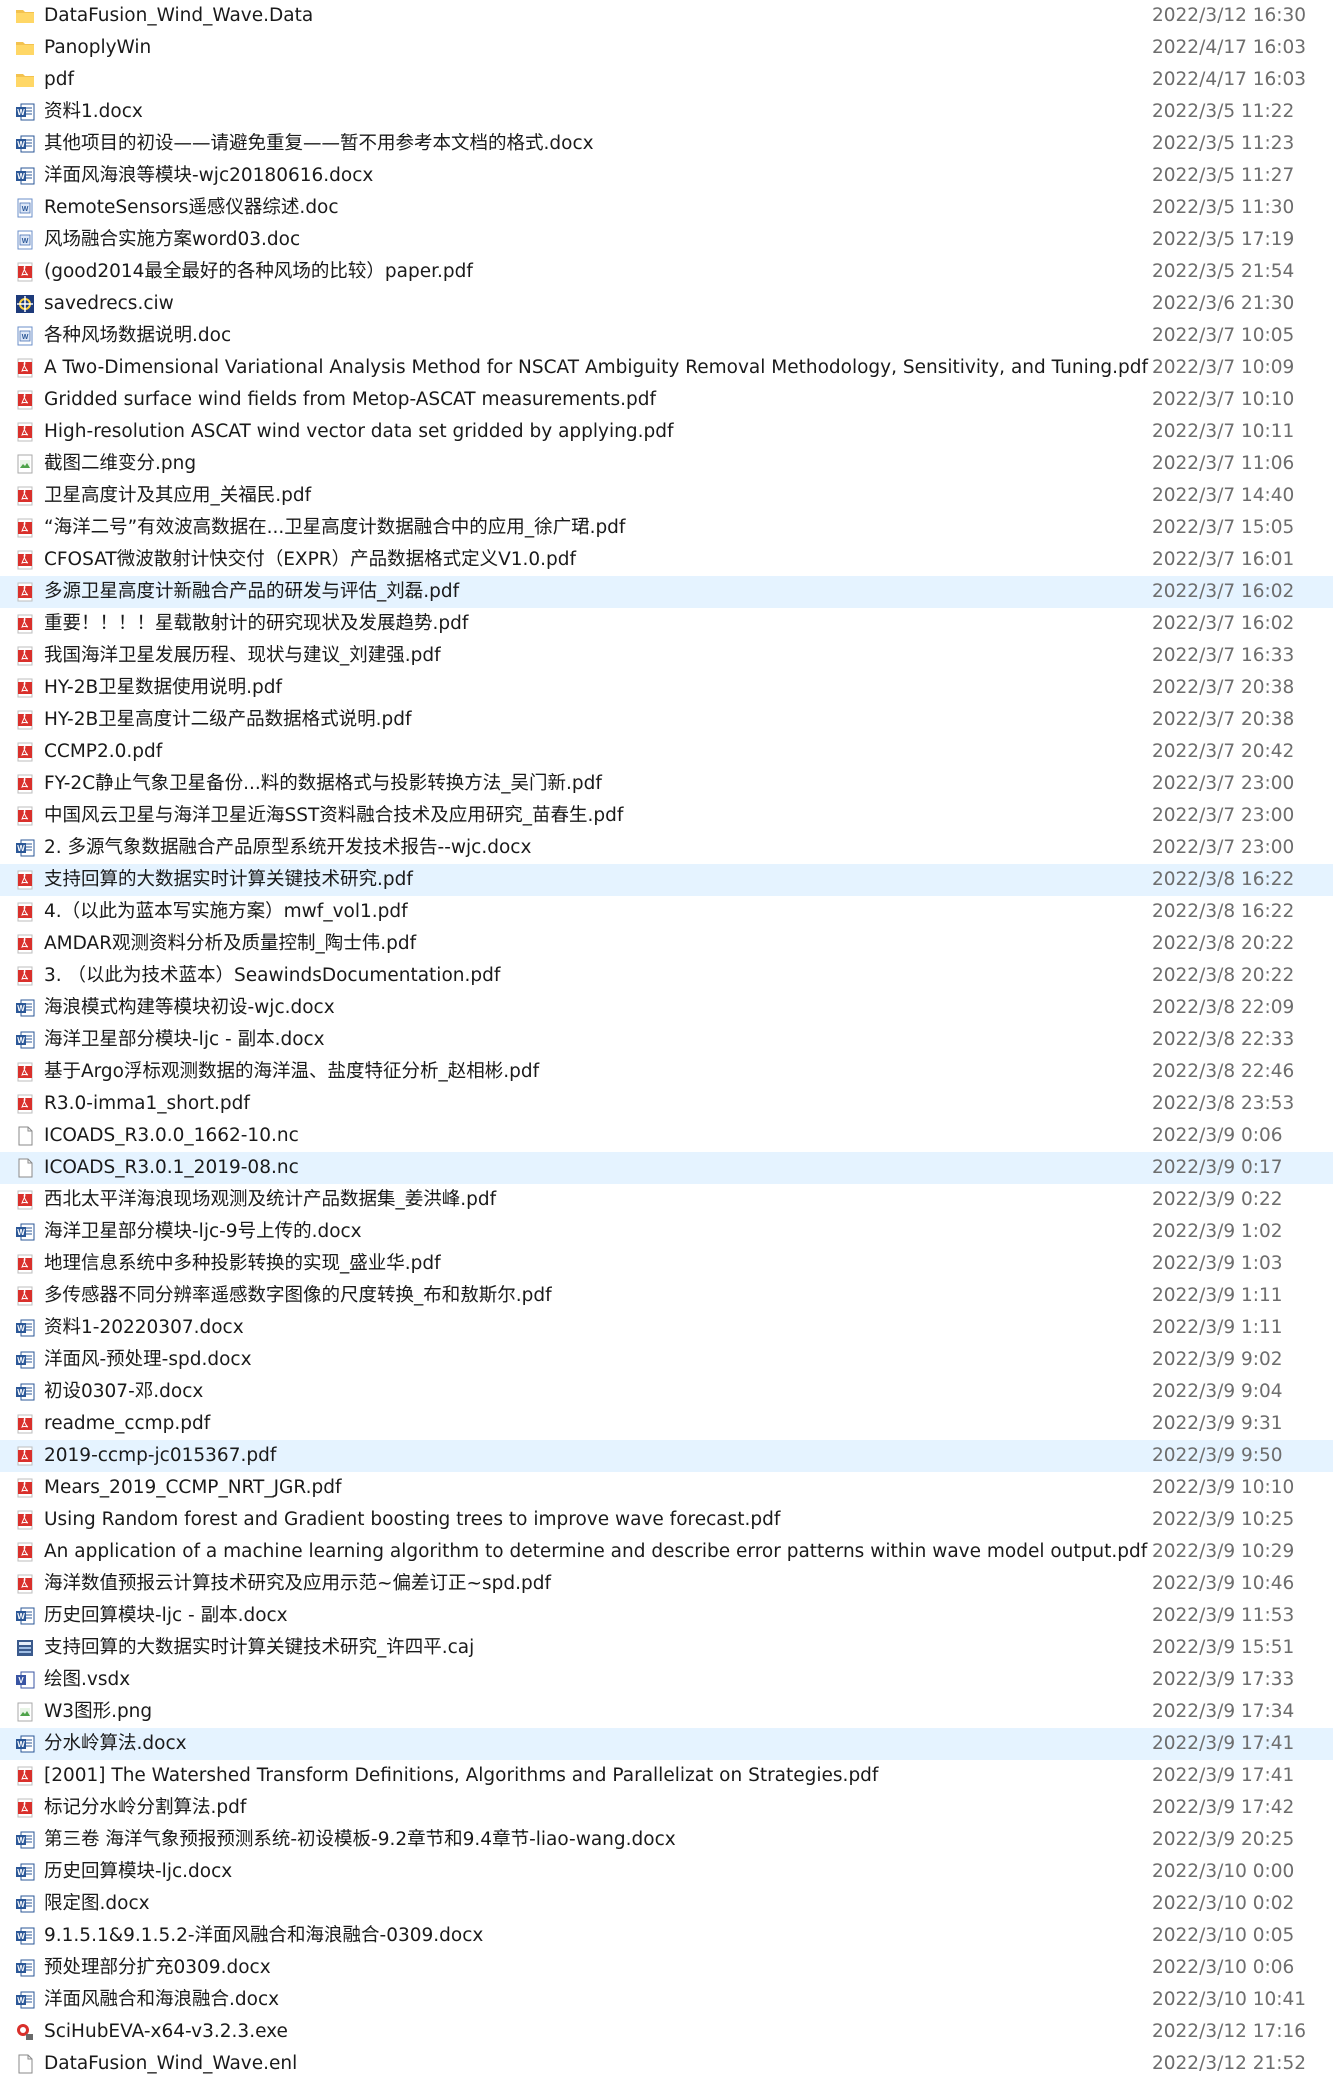 The image size is (1333, 2081). I want to click on file-row: W 海浪模式构建等模块初设-wjc.docx 2022/3/8 22:09, so click(666, 1008).